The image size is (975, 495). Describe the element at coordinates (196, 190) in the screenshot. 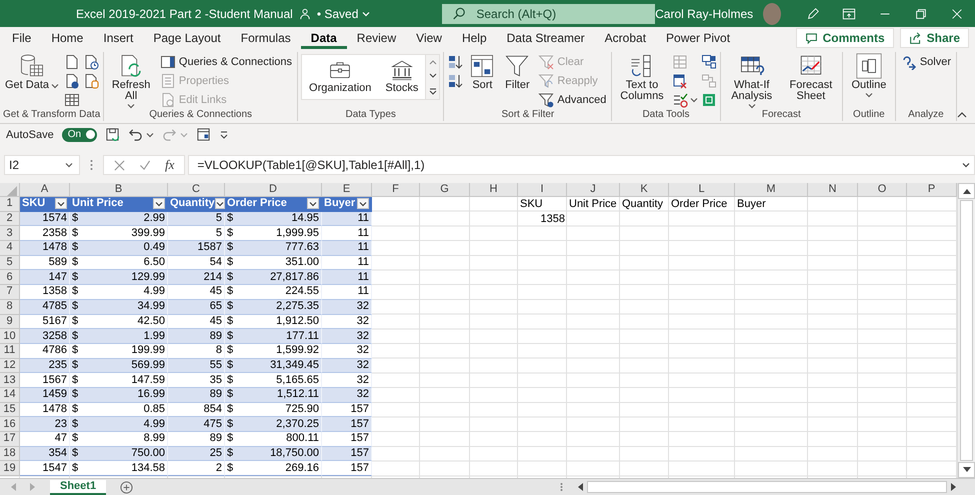

I see `column-header: C` at that location.